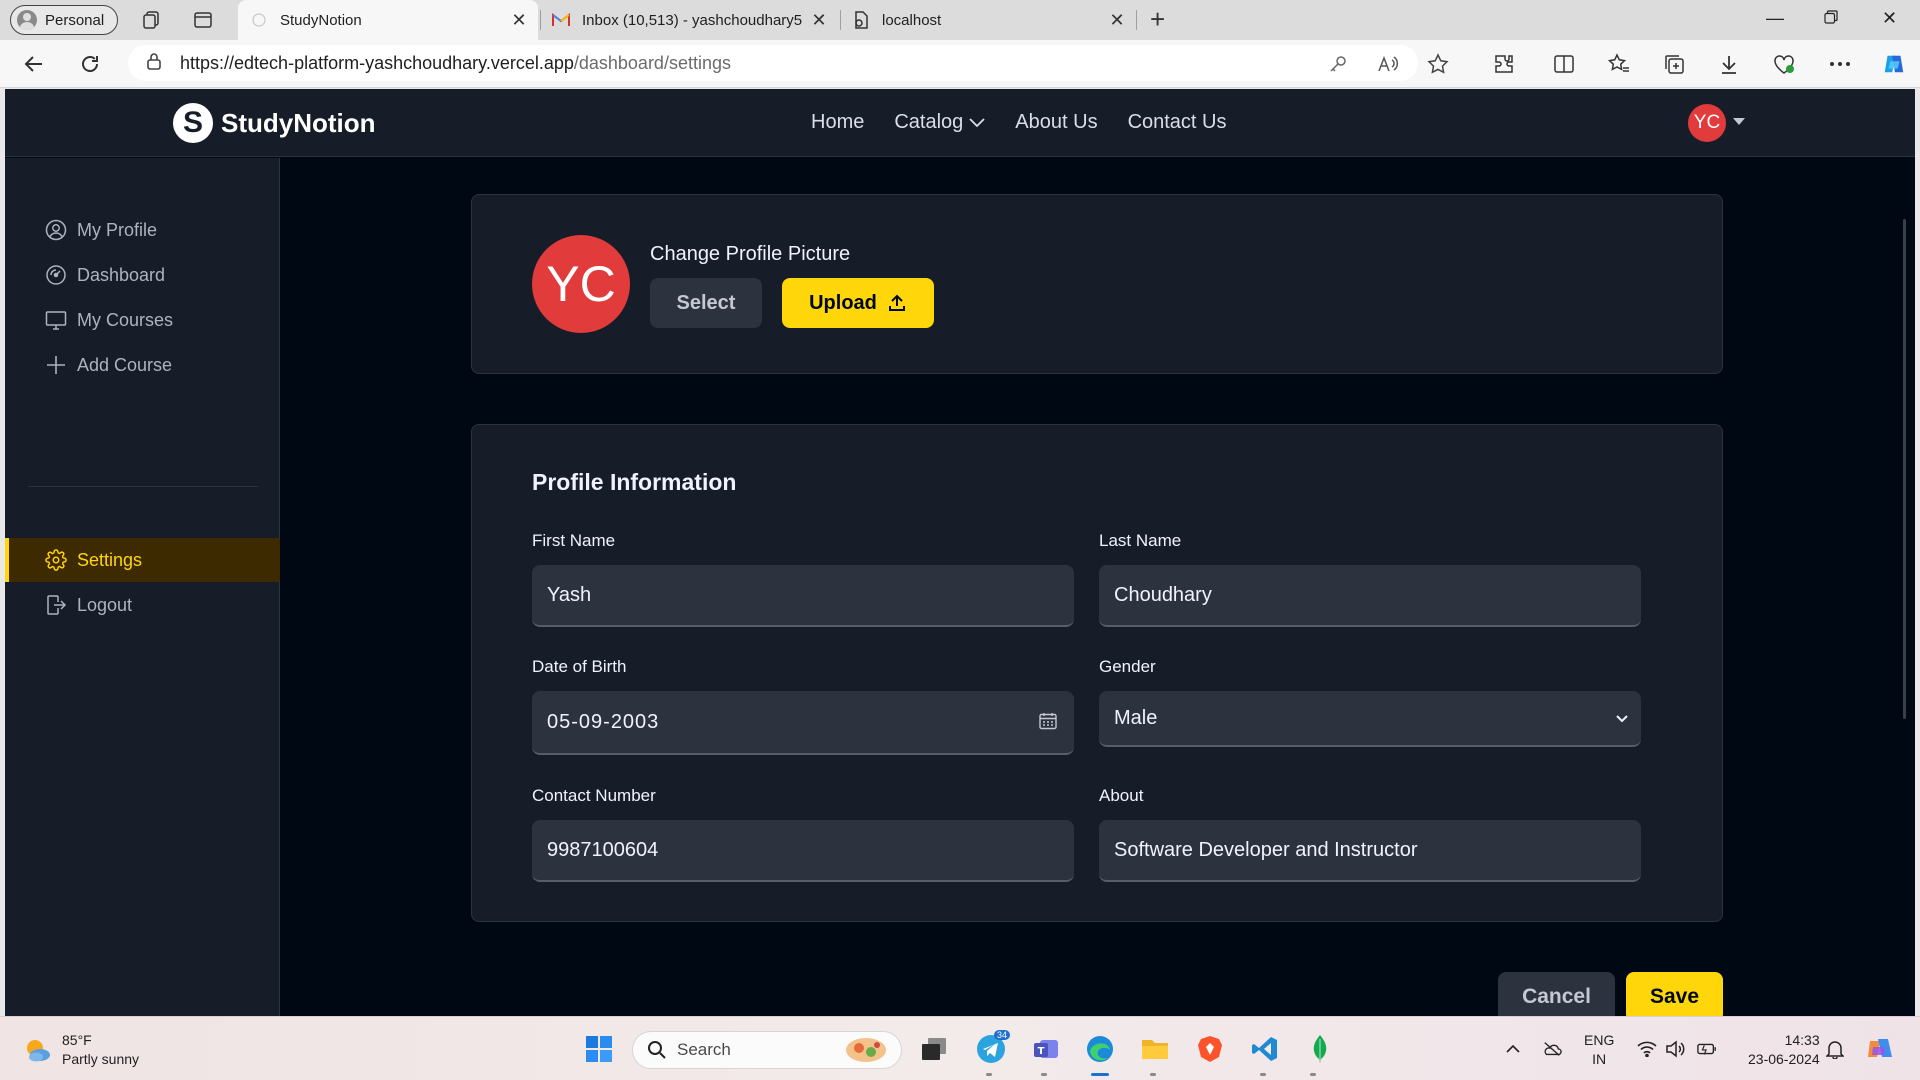 The width and height of the screenshot is (1920, 1080). Describe the element at coordinates (1831, 18) in the screenshot. I see `restore-icon` at that location.